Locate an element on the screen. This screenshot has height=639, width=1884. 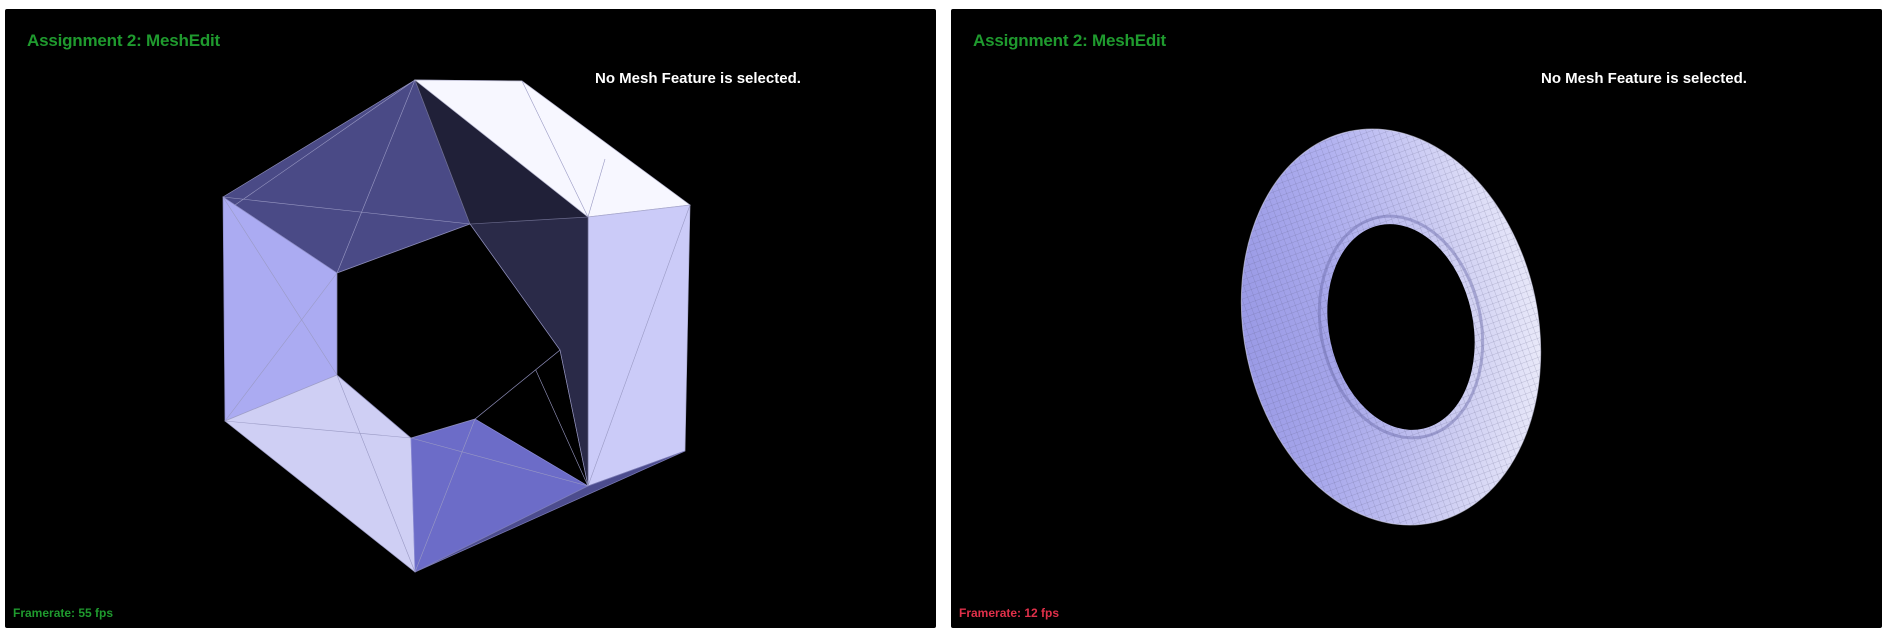
framerate-label: Framerate: 55 fps is located at coordinates (63, 613).